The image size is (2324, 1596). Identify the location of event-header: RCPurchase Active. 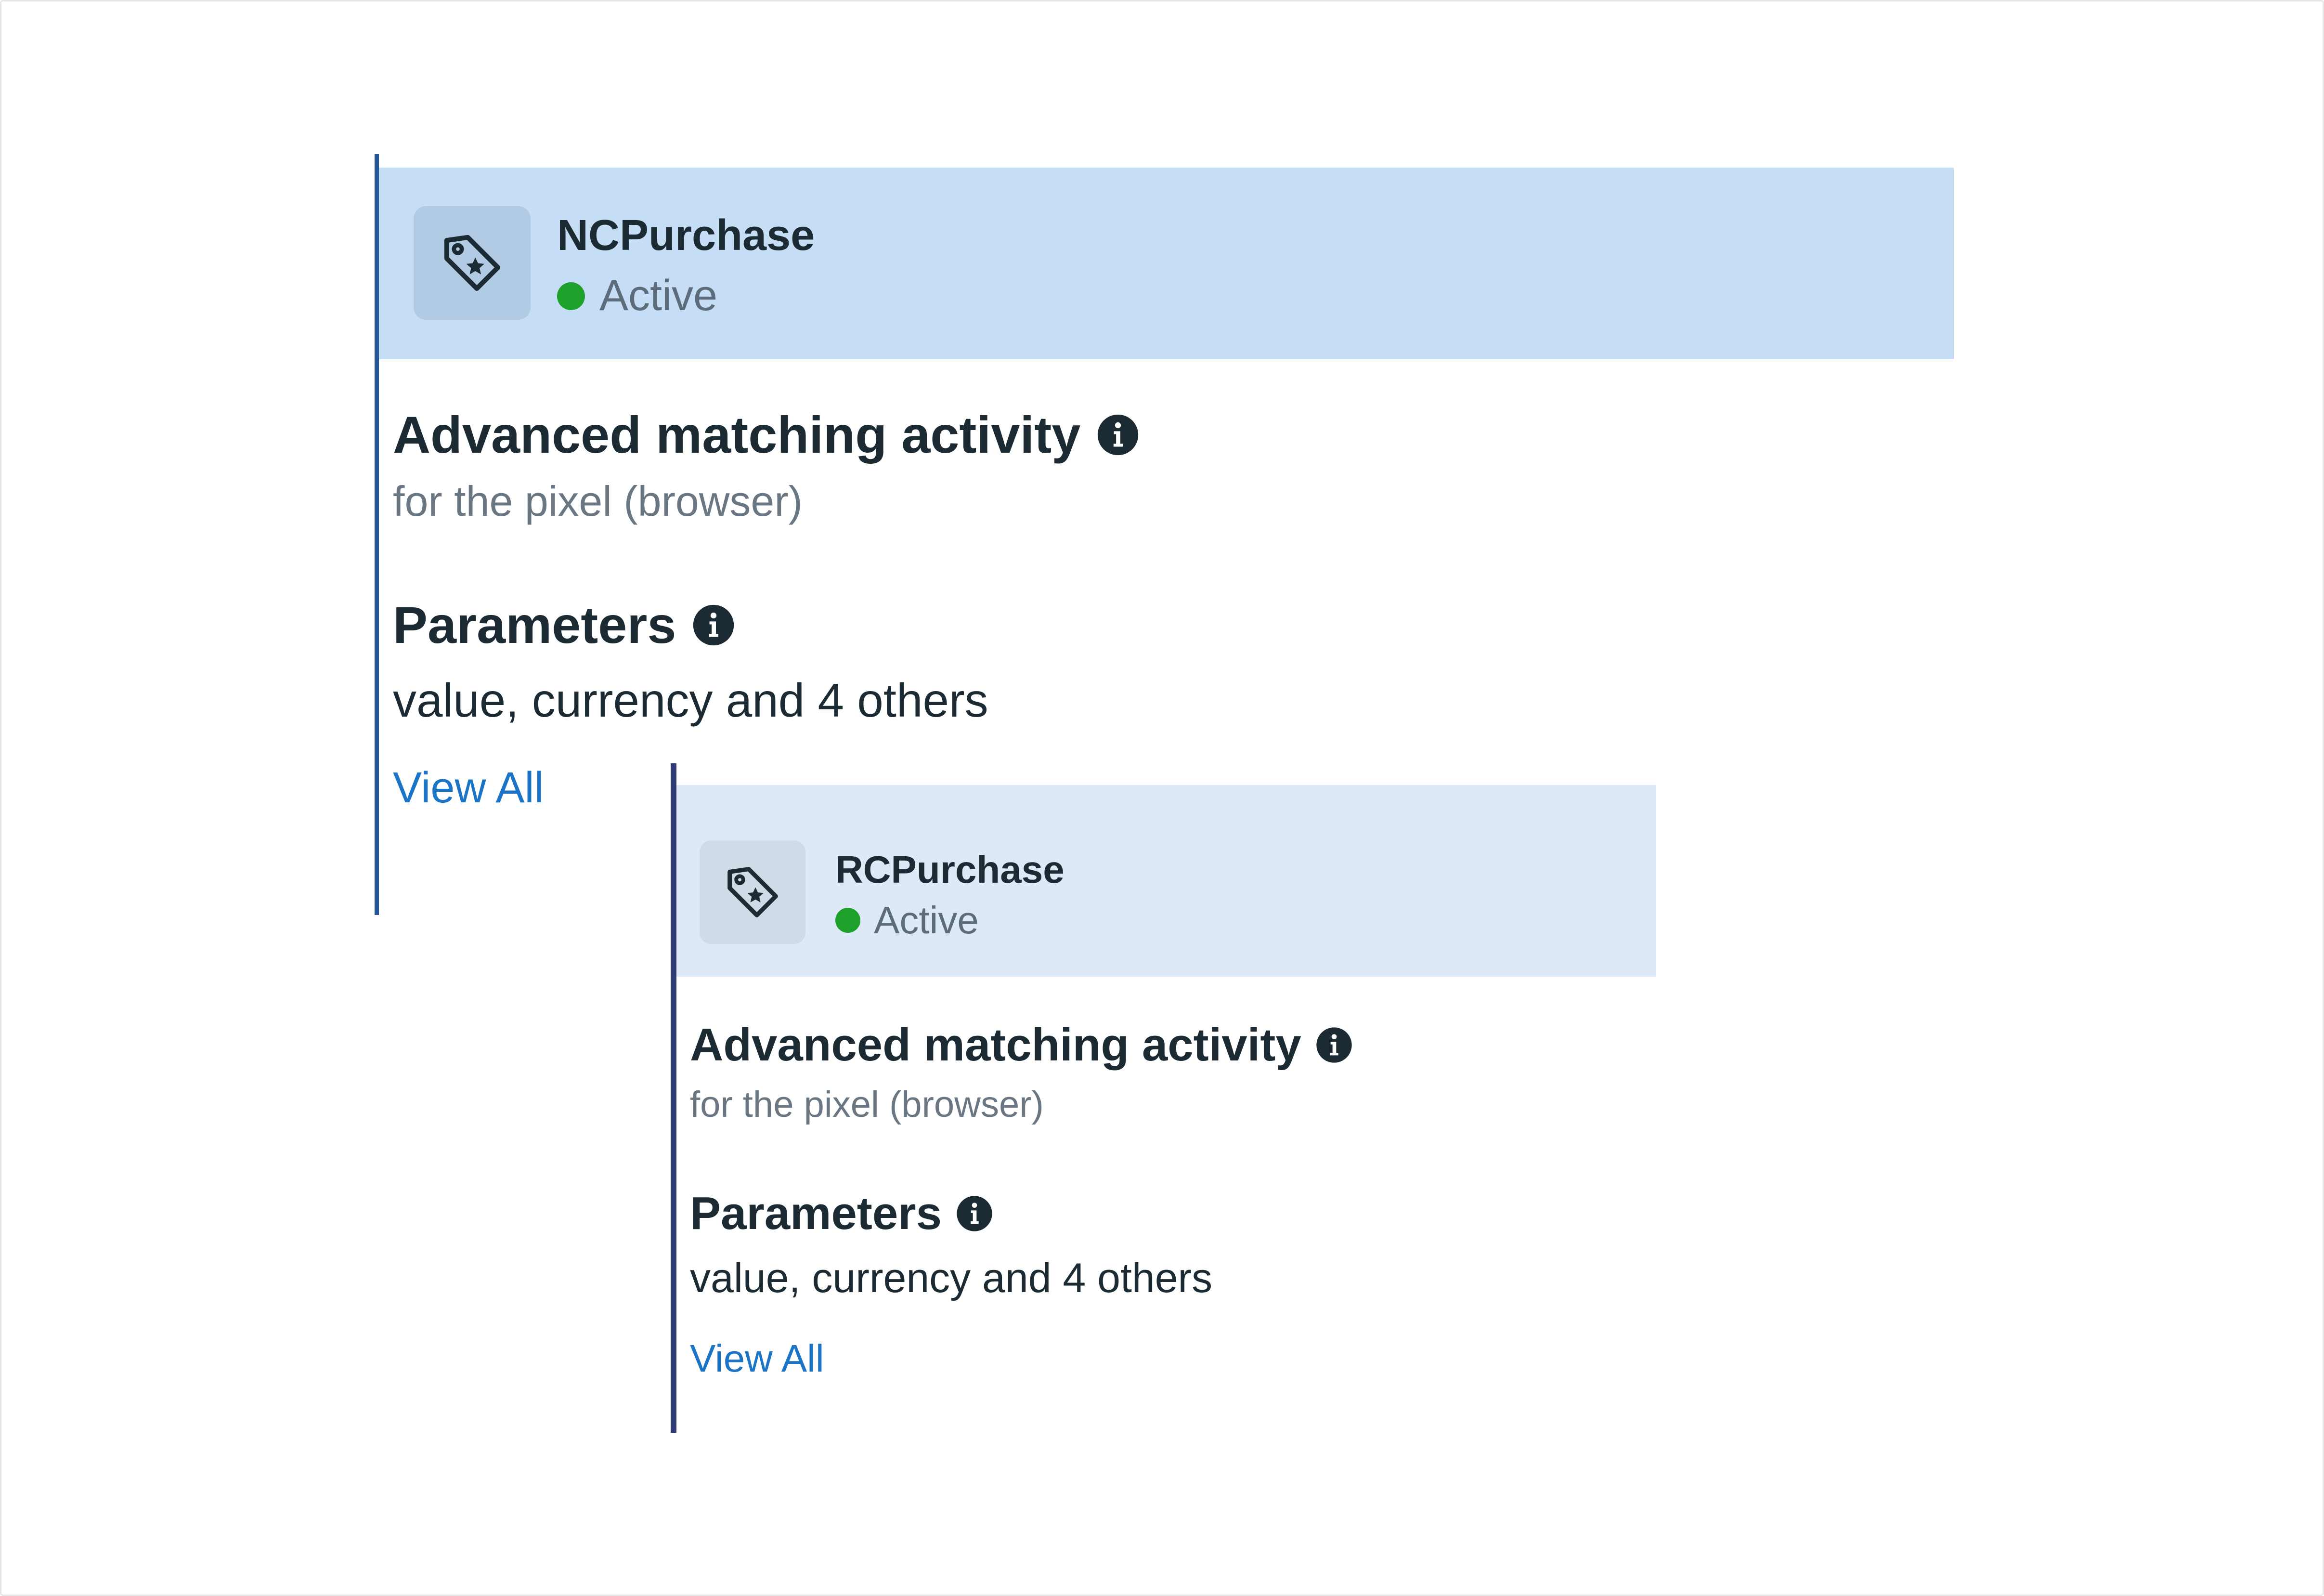
(1166, 881).